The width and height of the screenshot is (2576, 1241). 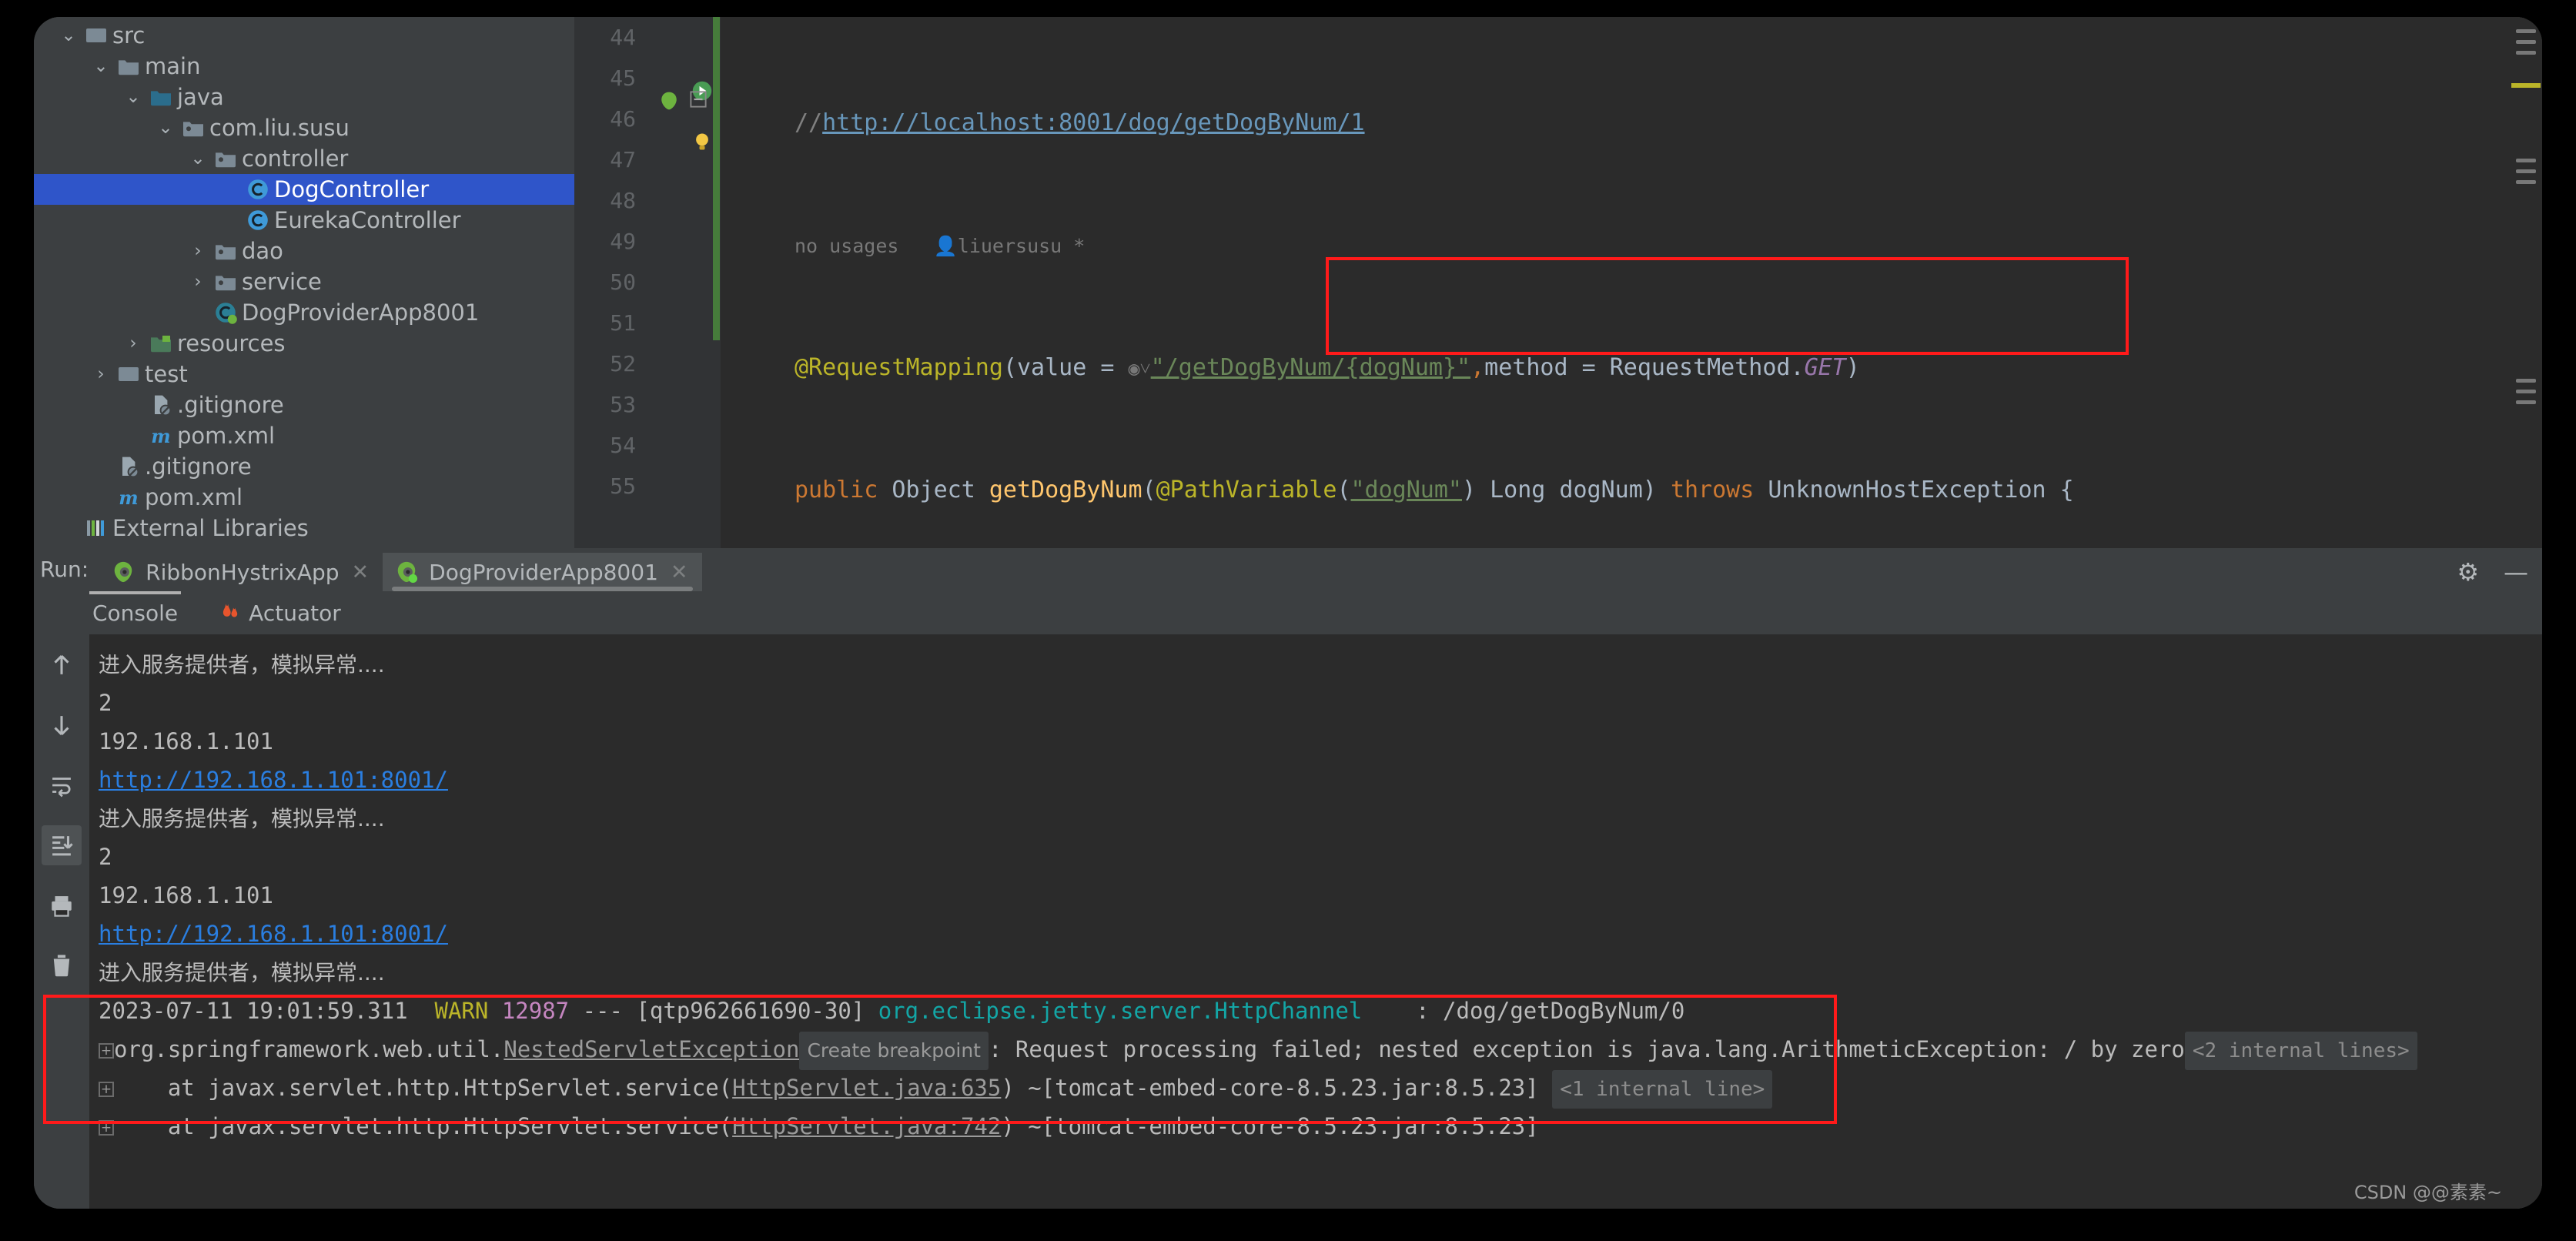 I want to click on console-line: 2, so click(x=1321, y=703).